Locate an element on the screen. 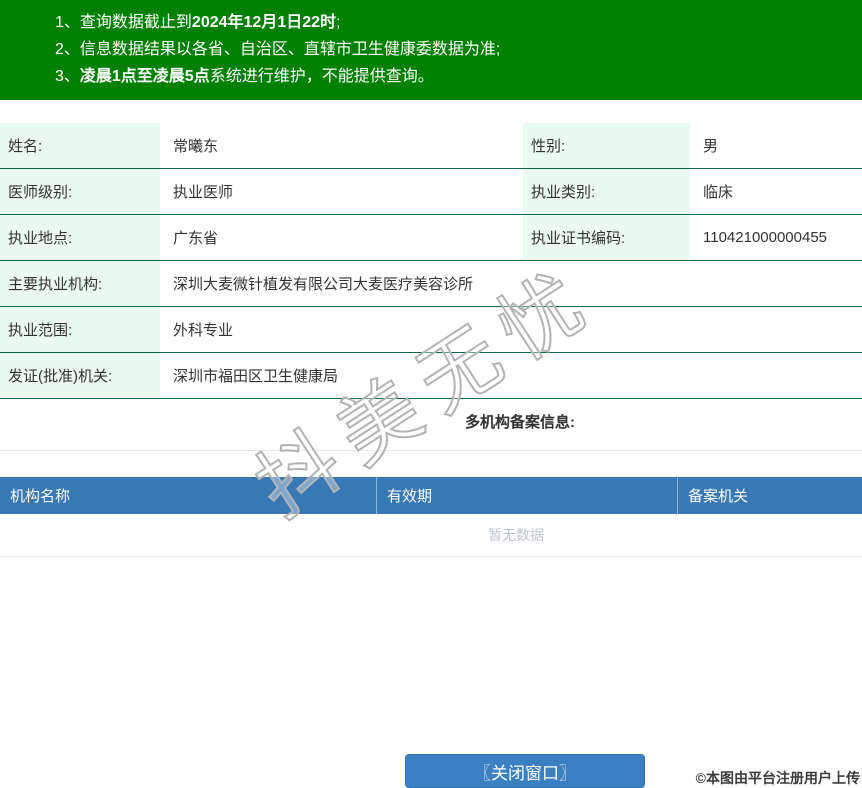  notice-text: 系统进行维护，不能提供查询。 is located at coordinates (321, 76).